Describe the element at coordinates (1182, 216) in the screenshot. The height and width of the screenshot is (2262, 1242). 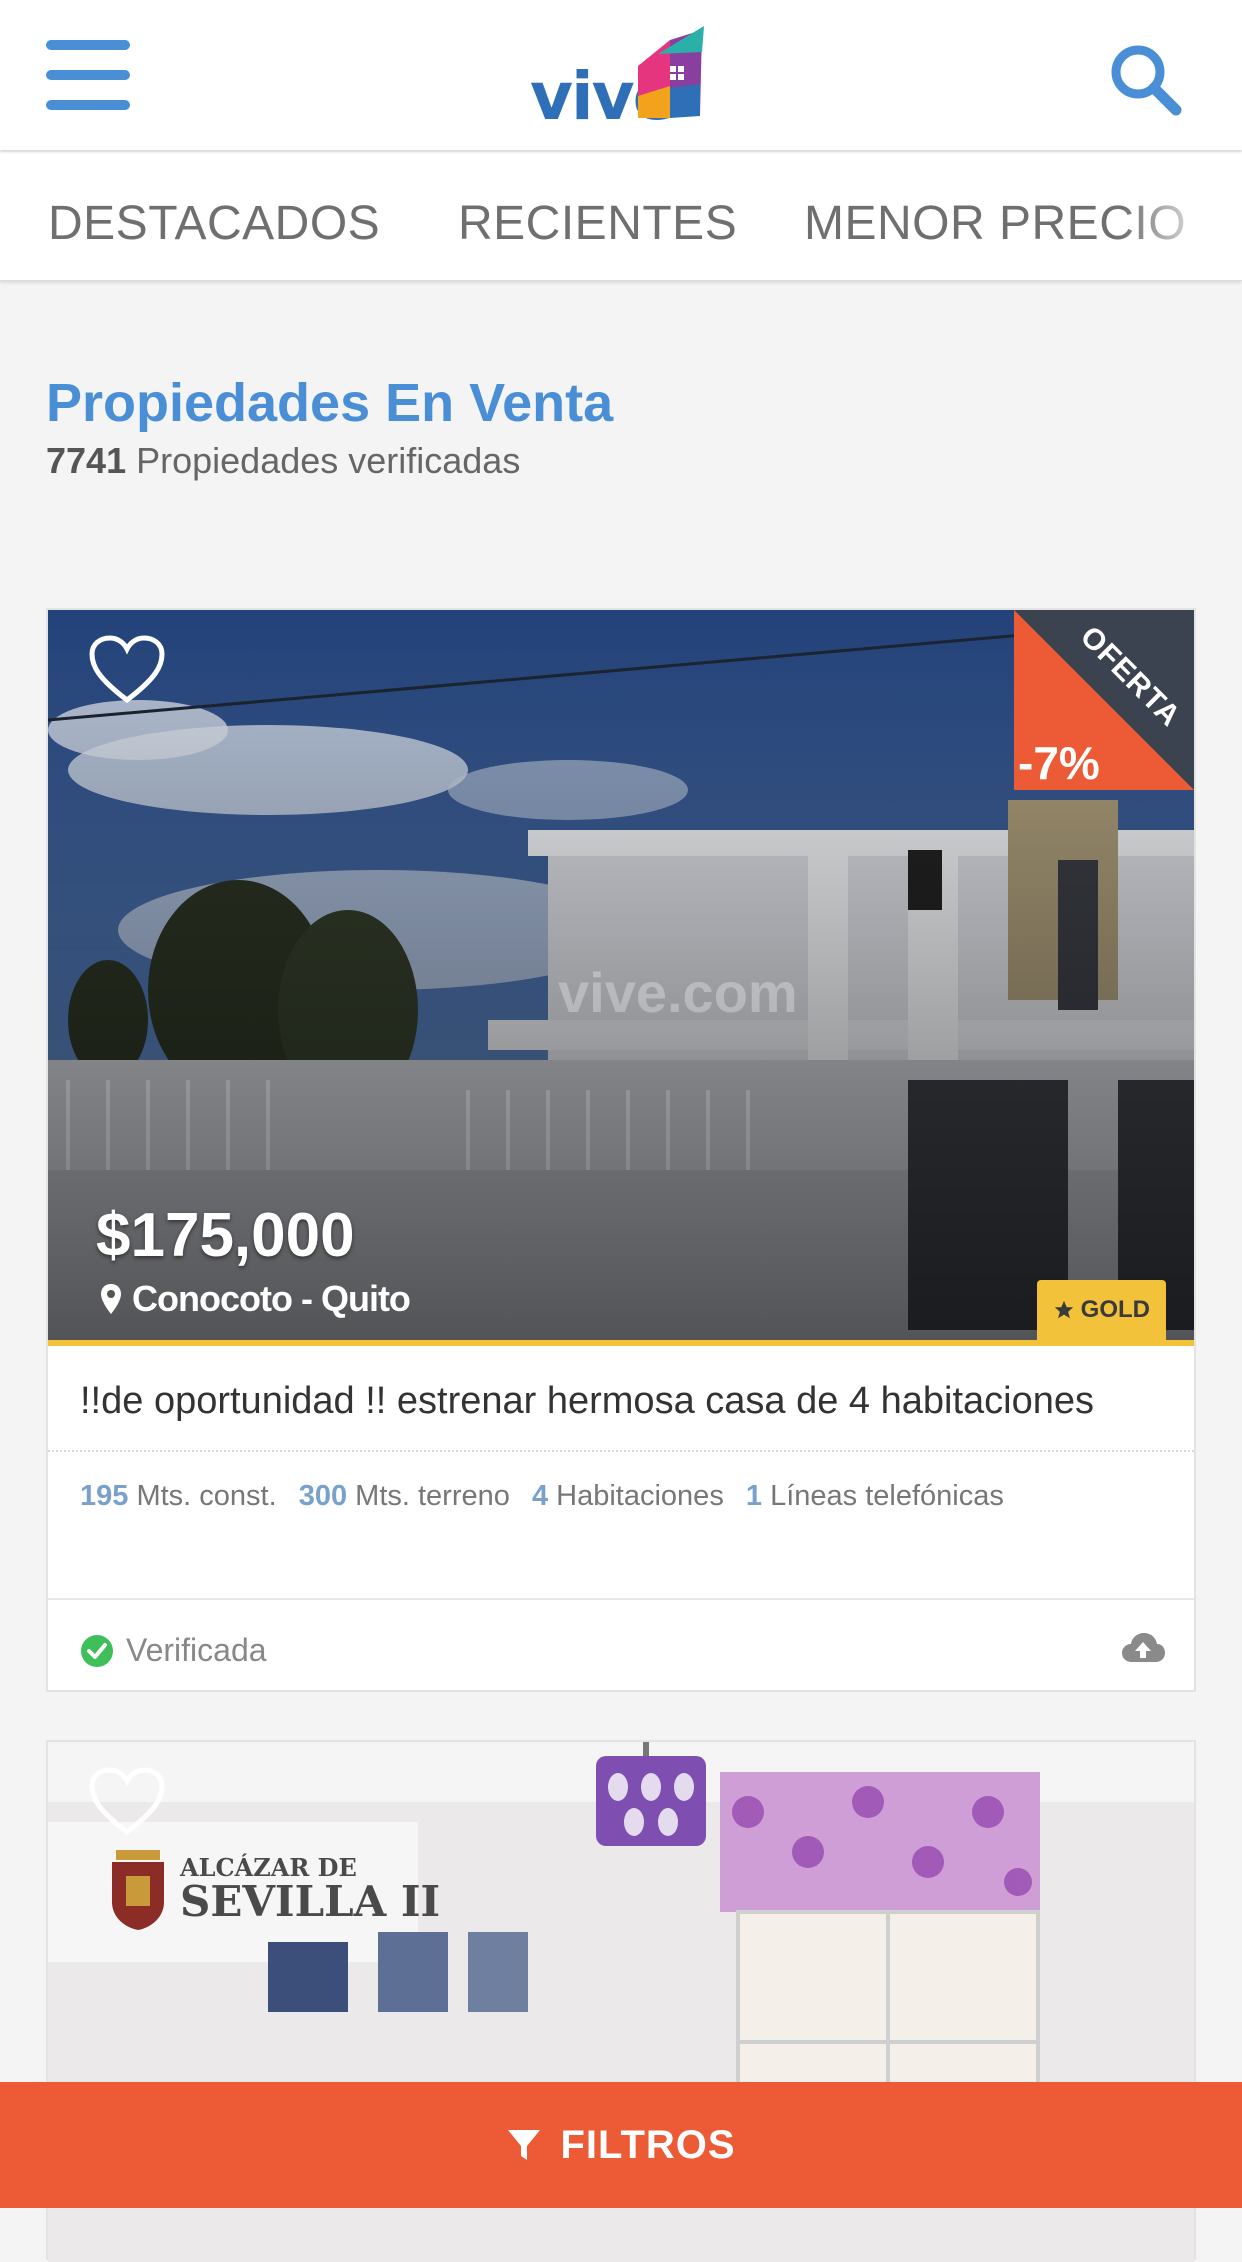
I see `tabs-fade-overlay` at that location.